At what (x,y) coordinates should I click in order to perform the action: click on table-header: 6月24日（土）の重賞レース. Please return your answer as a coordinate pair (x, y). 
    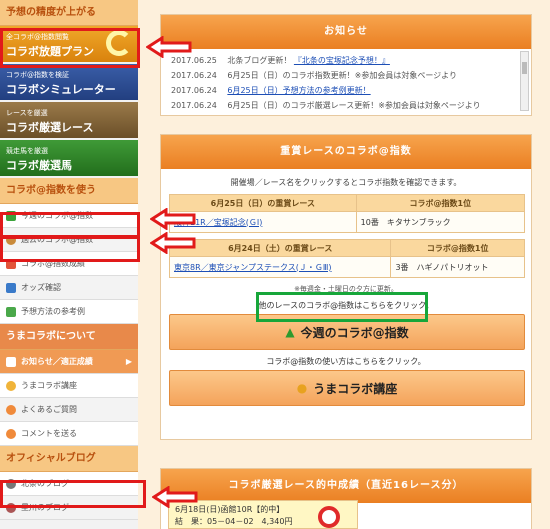
    Looking at the image, I should click on (280, 248).